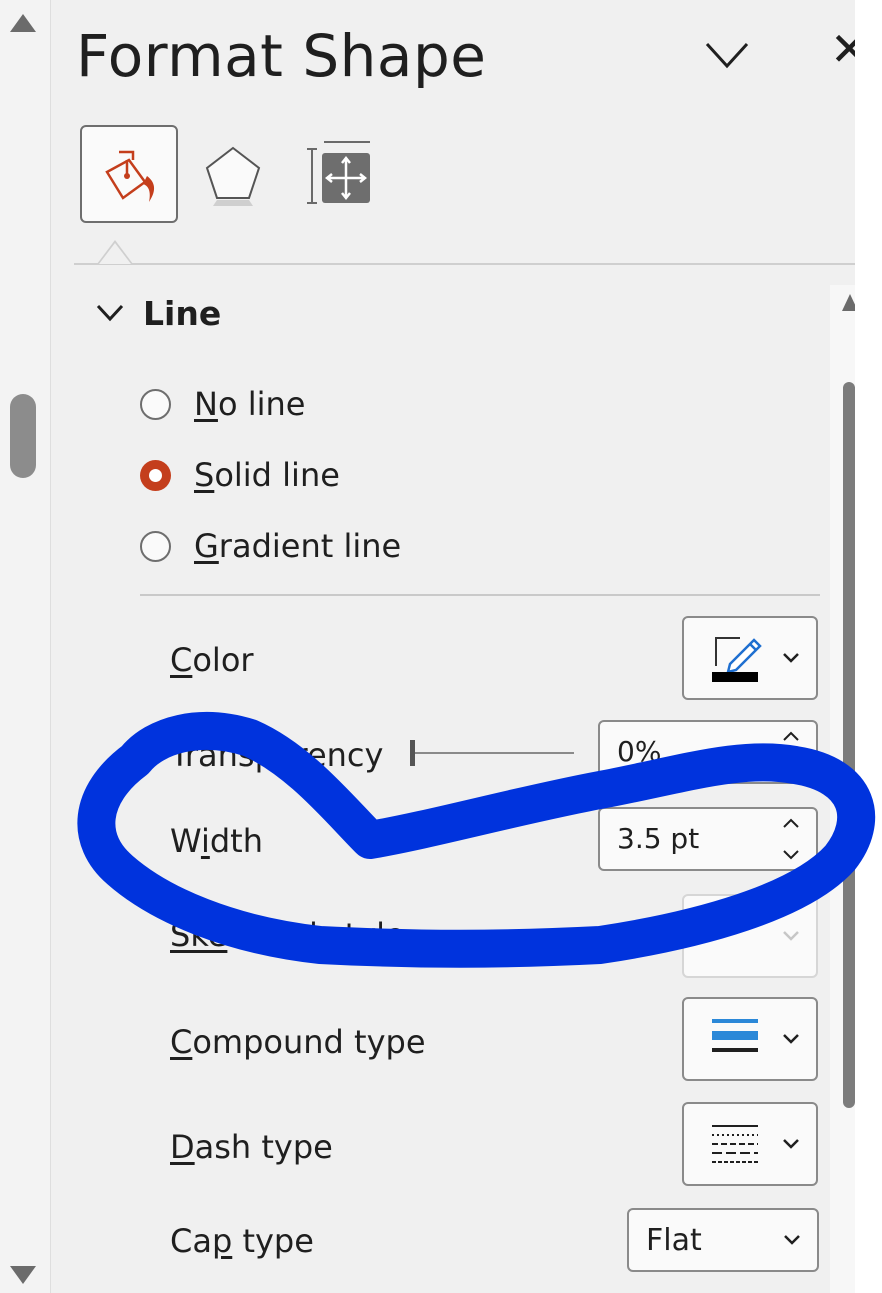  What do you see at coordinates (735, 1035) in the screenshot?
I see `compound-lines-icon` at bounding box center [735, 1035].